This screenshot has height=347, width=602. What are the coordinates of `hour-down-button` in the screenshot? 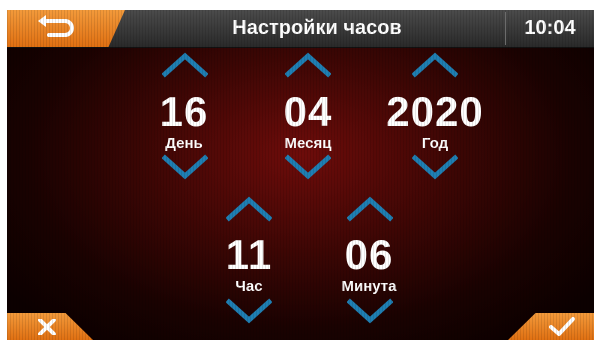 It's located at (249, 311).